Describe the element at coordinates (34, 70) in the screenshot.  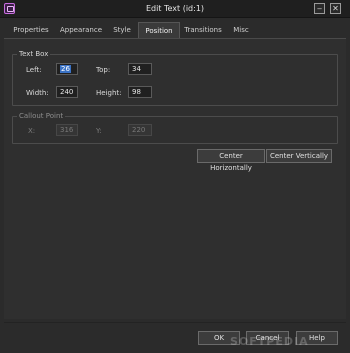
I see `left-label: Left:` at that location.